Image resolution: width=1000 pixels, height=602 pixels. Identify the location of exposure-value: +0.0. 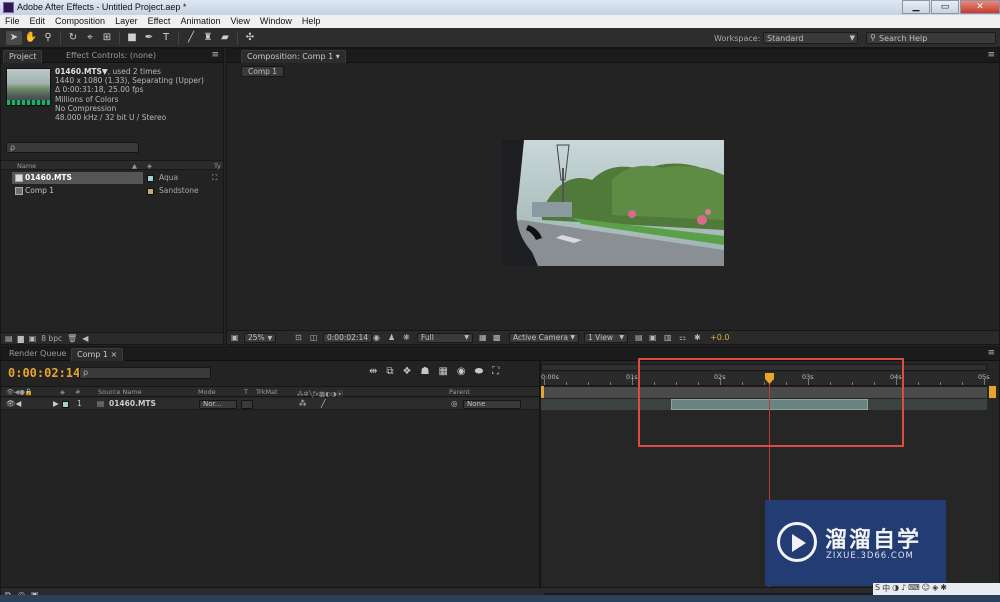
(719, 337).